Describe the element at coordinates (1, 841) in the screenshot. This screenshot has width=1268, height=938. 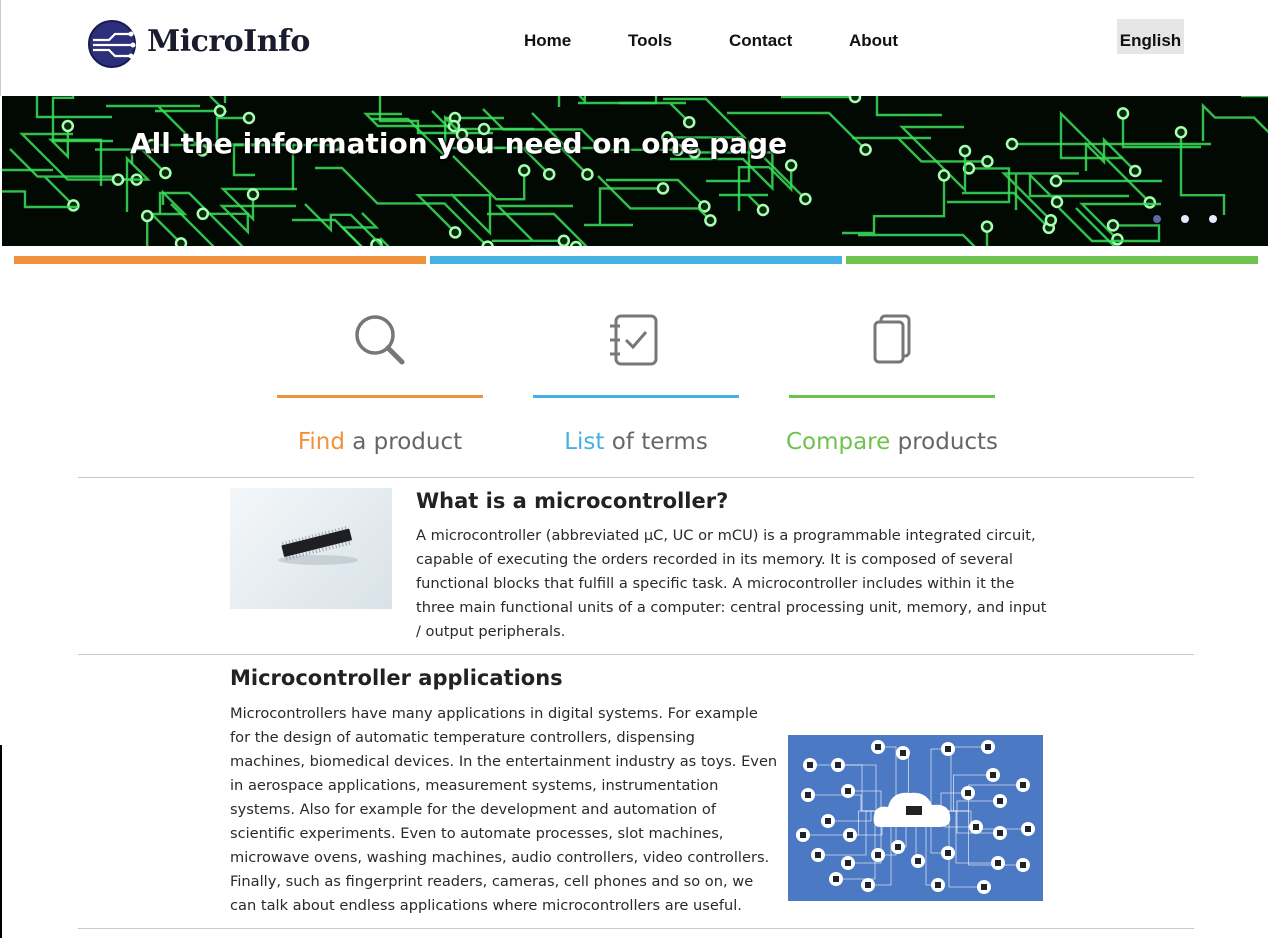
I see `page-edge` at that location.